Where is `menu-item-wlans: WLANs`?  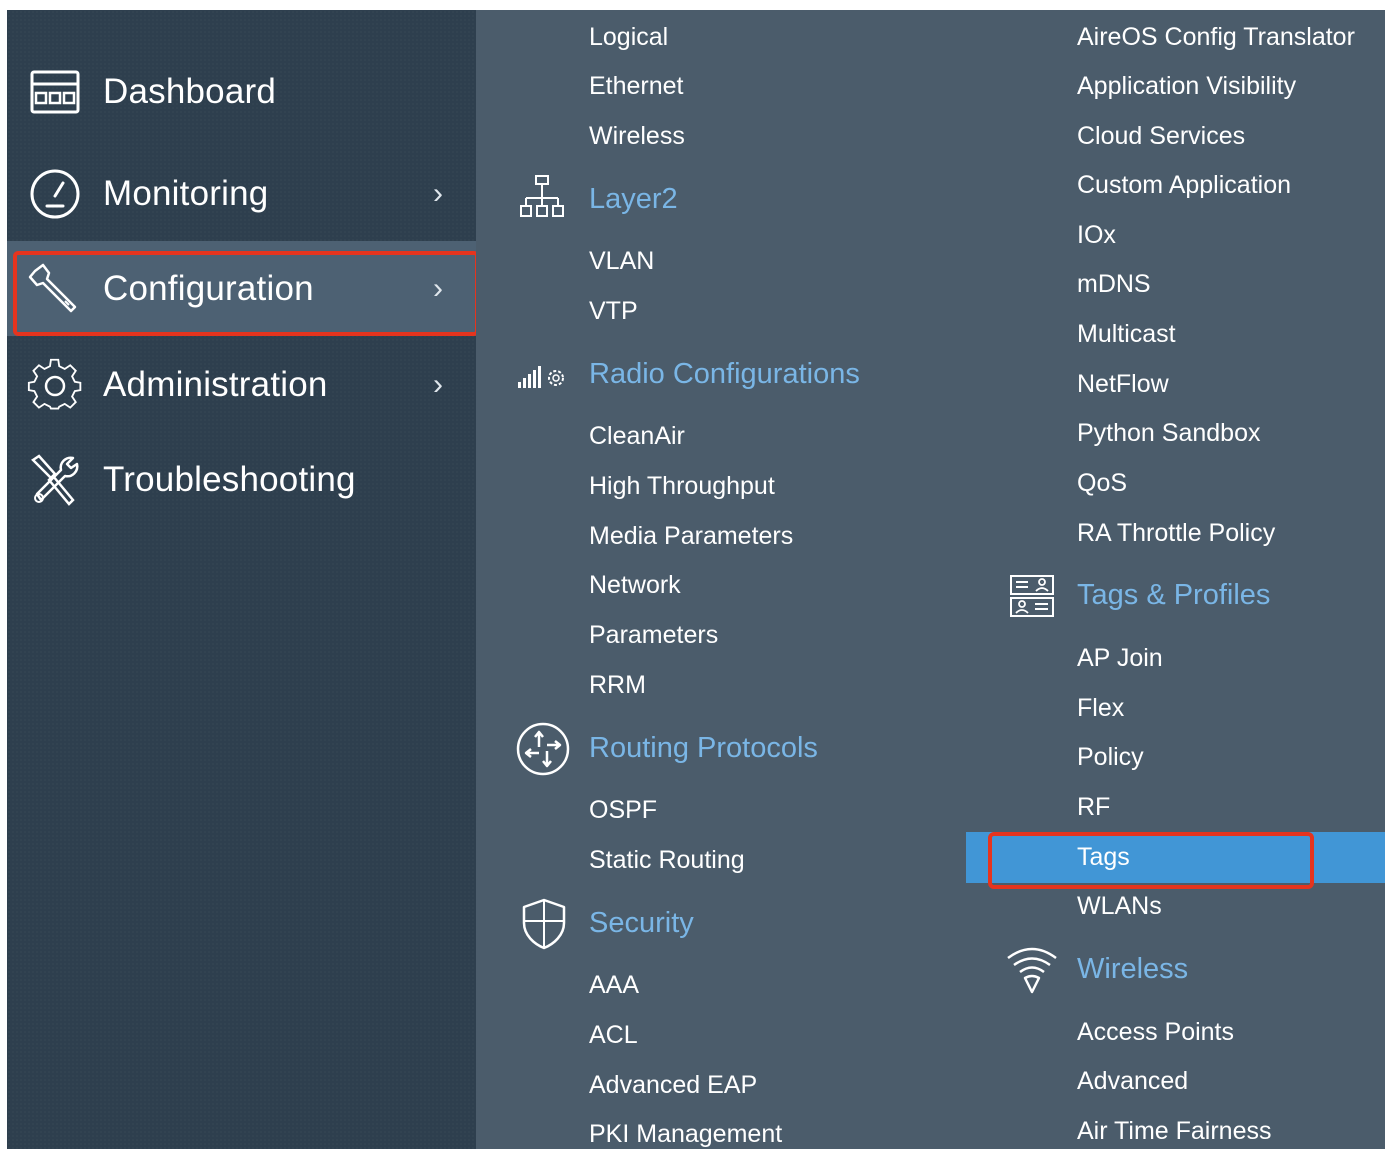 menu-item-wlans: WLANs is located at coordinates (1119, 906).